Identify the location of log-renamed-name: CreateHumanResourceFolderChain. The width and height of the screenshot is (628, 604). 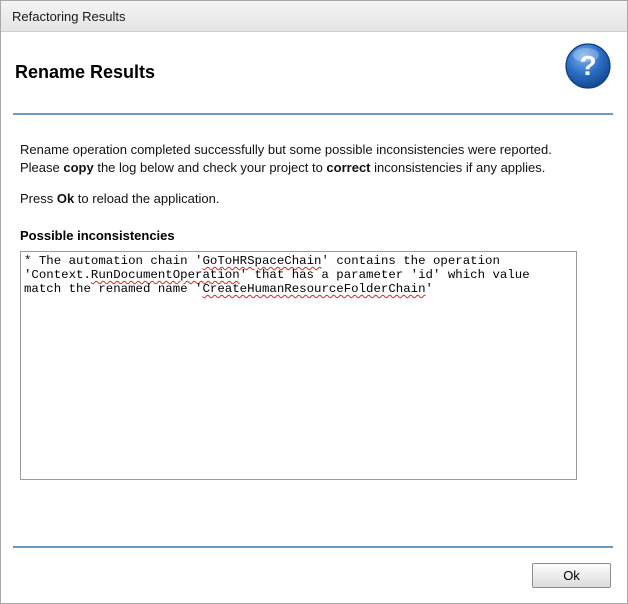
(314, 289).